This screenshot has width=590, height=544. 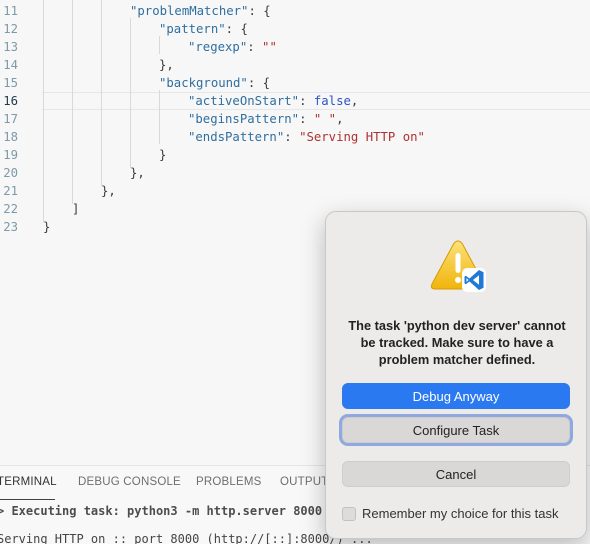 I want to click on line-number: 20, so click(x=10, y=173).